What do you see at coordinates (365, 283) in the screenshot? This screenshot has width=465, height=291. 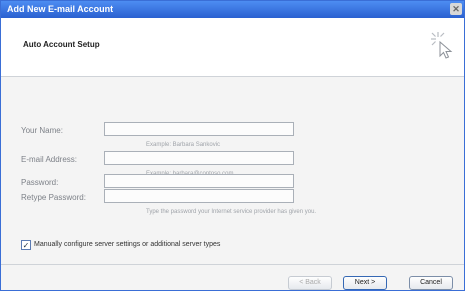 I see `next-button: Next >` at bounding box center [365, 283].